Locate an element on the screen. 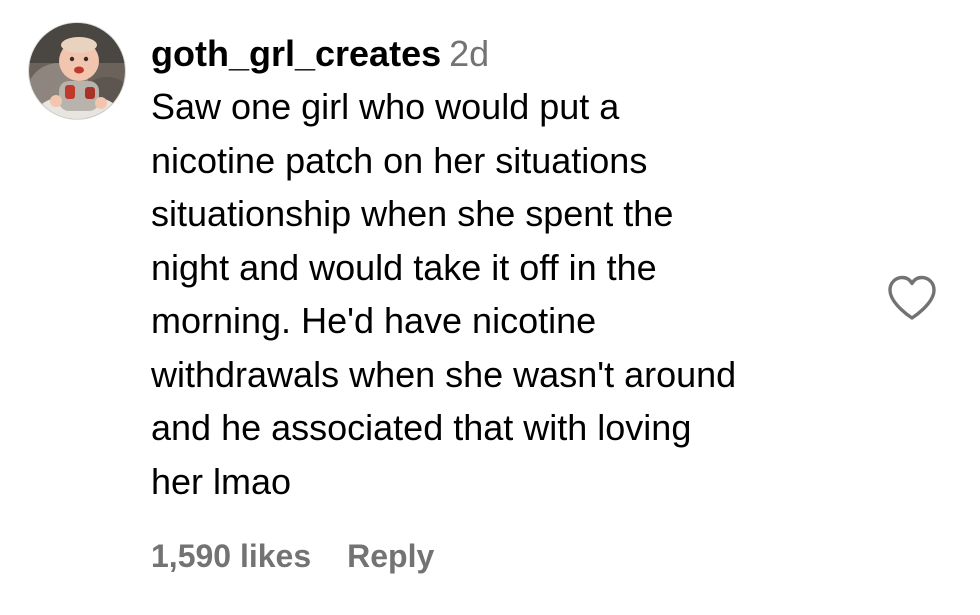 The image size is (980, 615). timestamp: 2d is located at coordinates (469, 53).